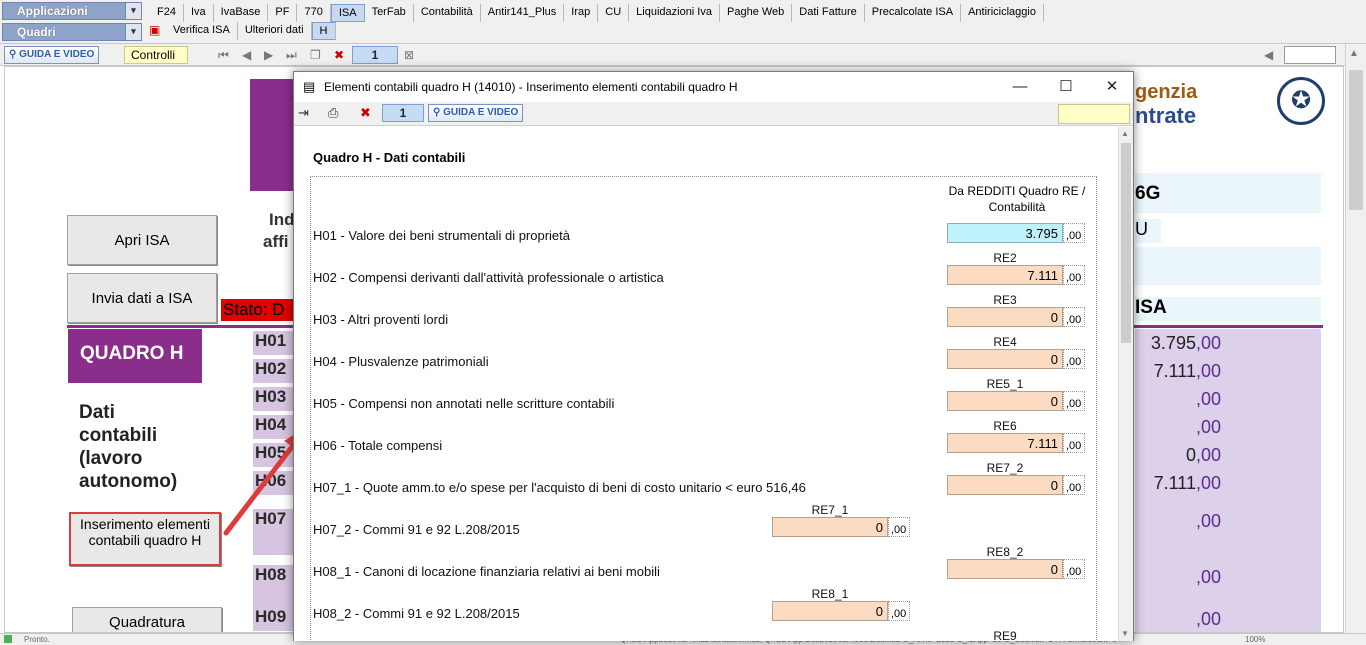 Image resolution: width=1366 pixels, height=645 pixels. Describe the element at coordinates (156, 55) in the screenshot. I see `controlli-button: Controlli` at that location.